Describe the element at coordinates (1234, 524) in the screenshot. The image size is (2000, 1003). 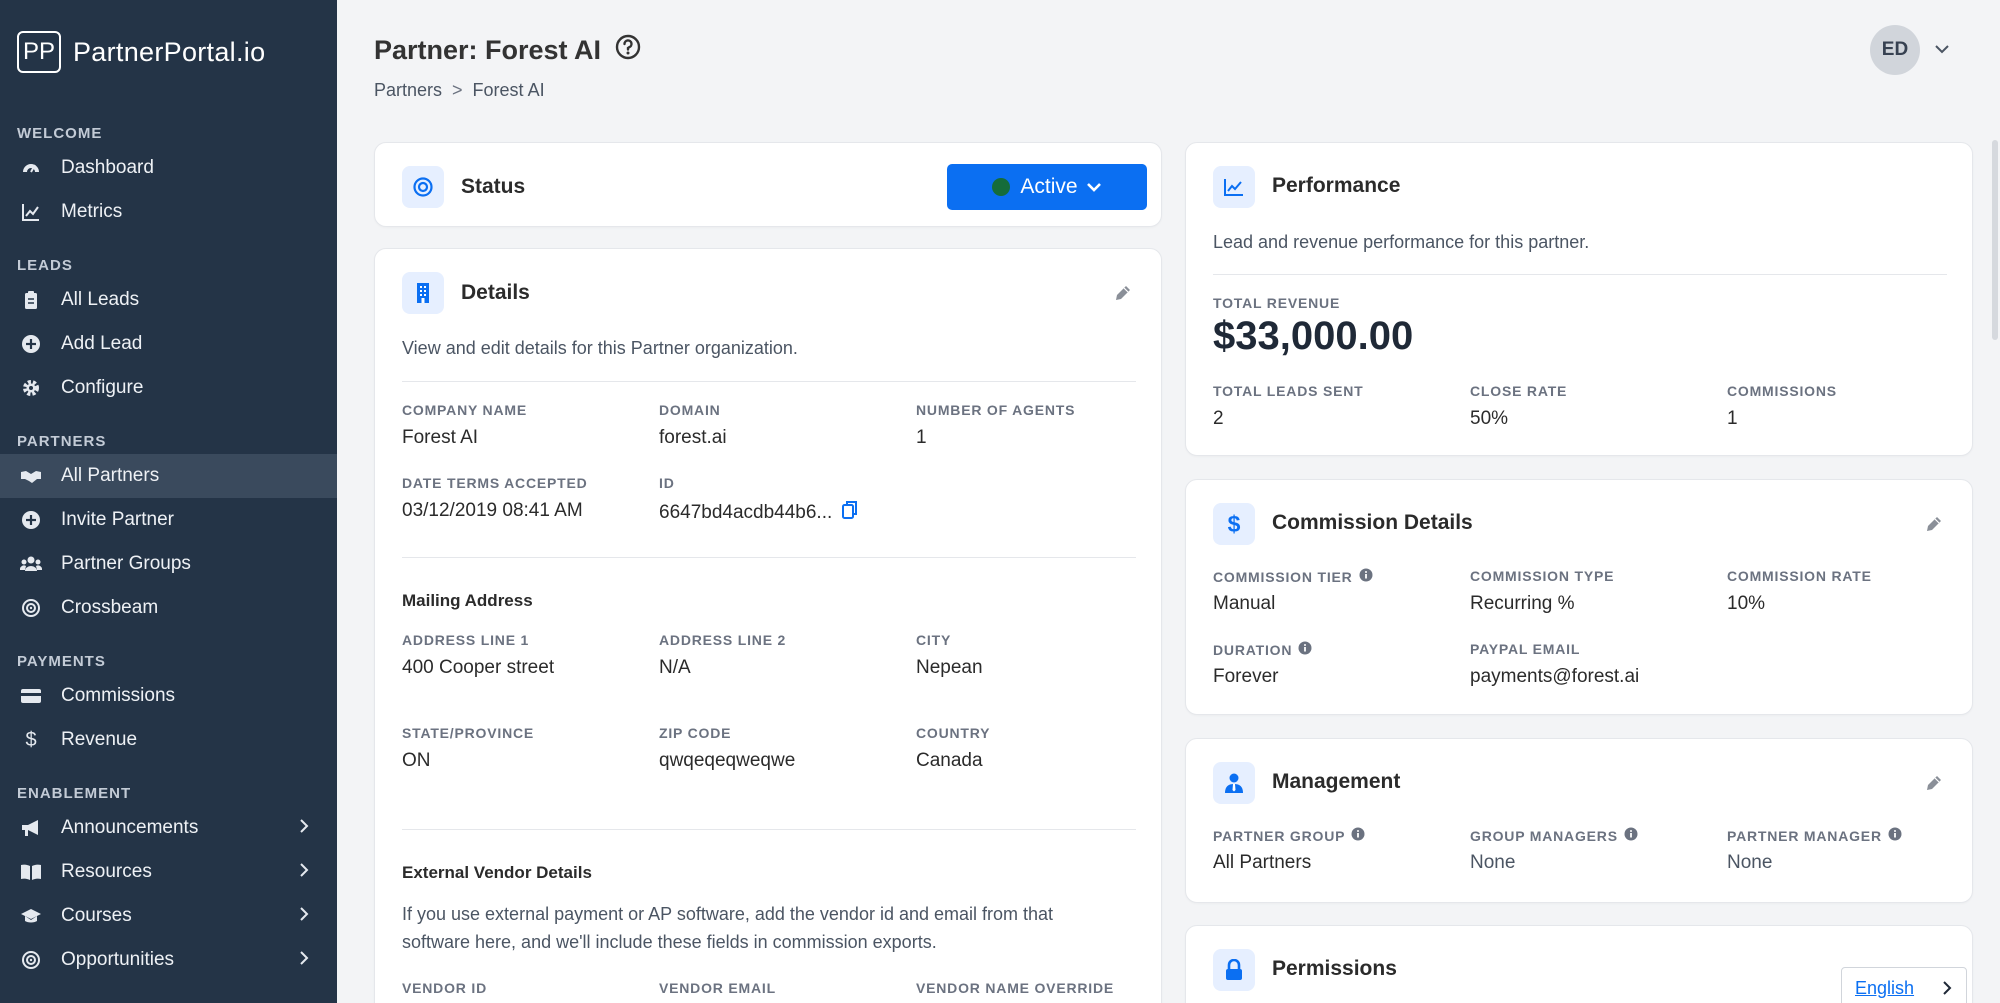
I see `dollar-icon: $` at that location.